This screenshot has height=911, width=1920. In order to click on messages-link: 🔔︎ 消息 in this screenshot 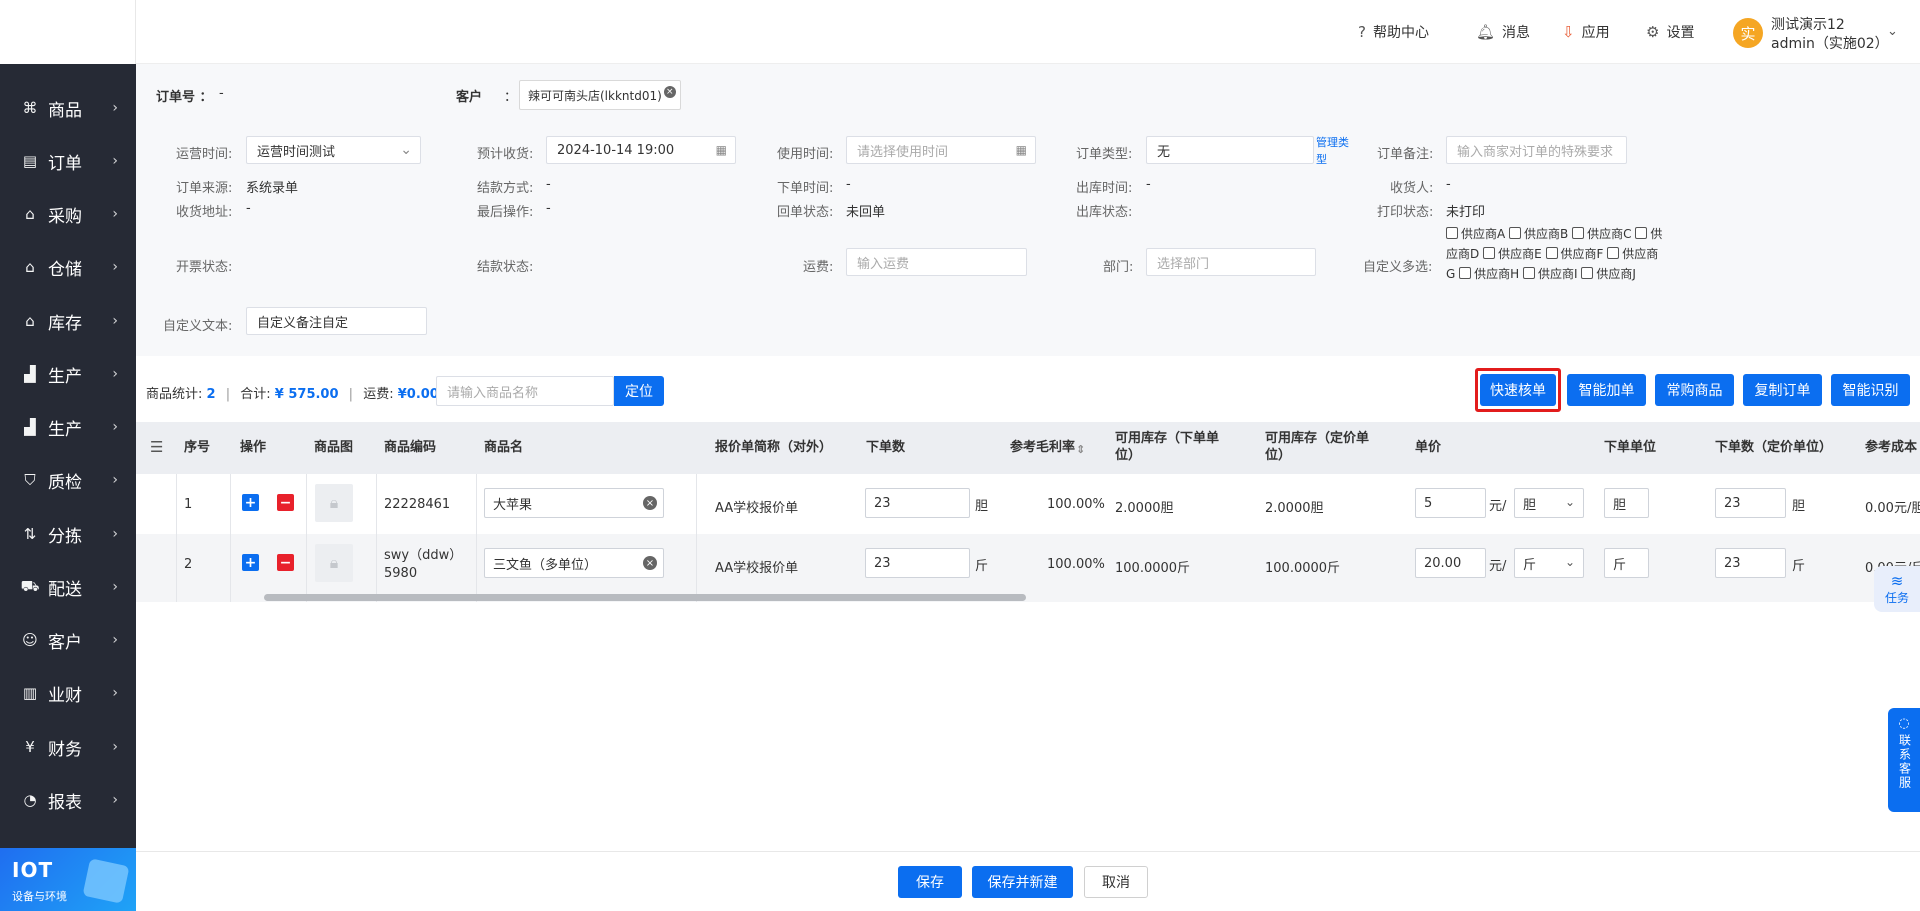, I will do `click(1503, 32)`.